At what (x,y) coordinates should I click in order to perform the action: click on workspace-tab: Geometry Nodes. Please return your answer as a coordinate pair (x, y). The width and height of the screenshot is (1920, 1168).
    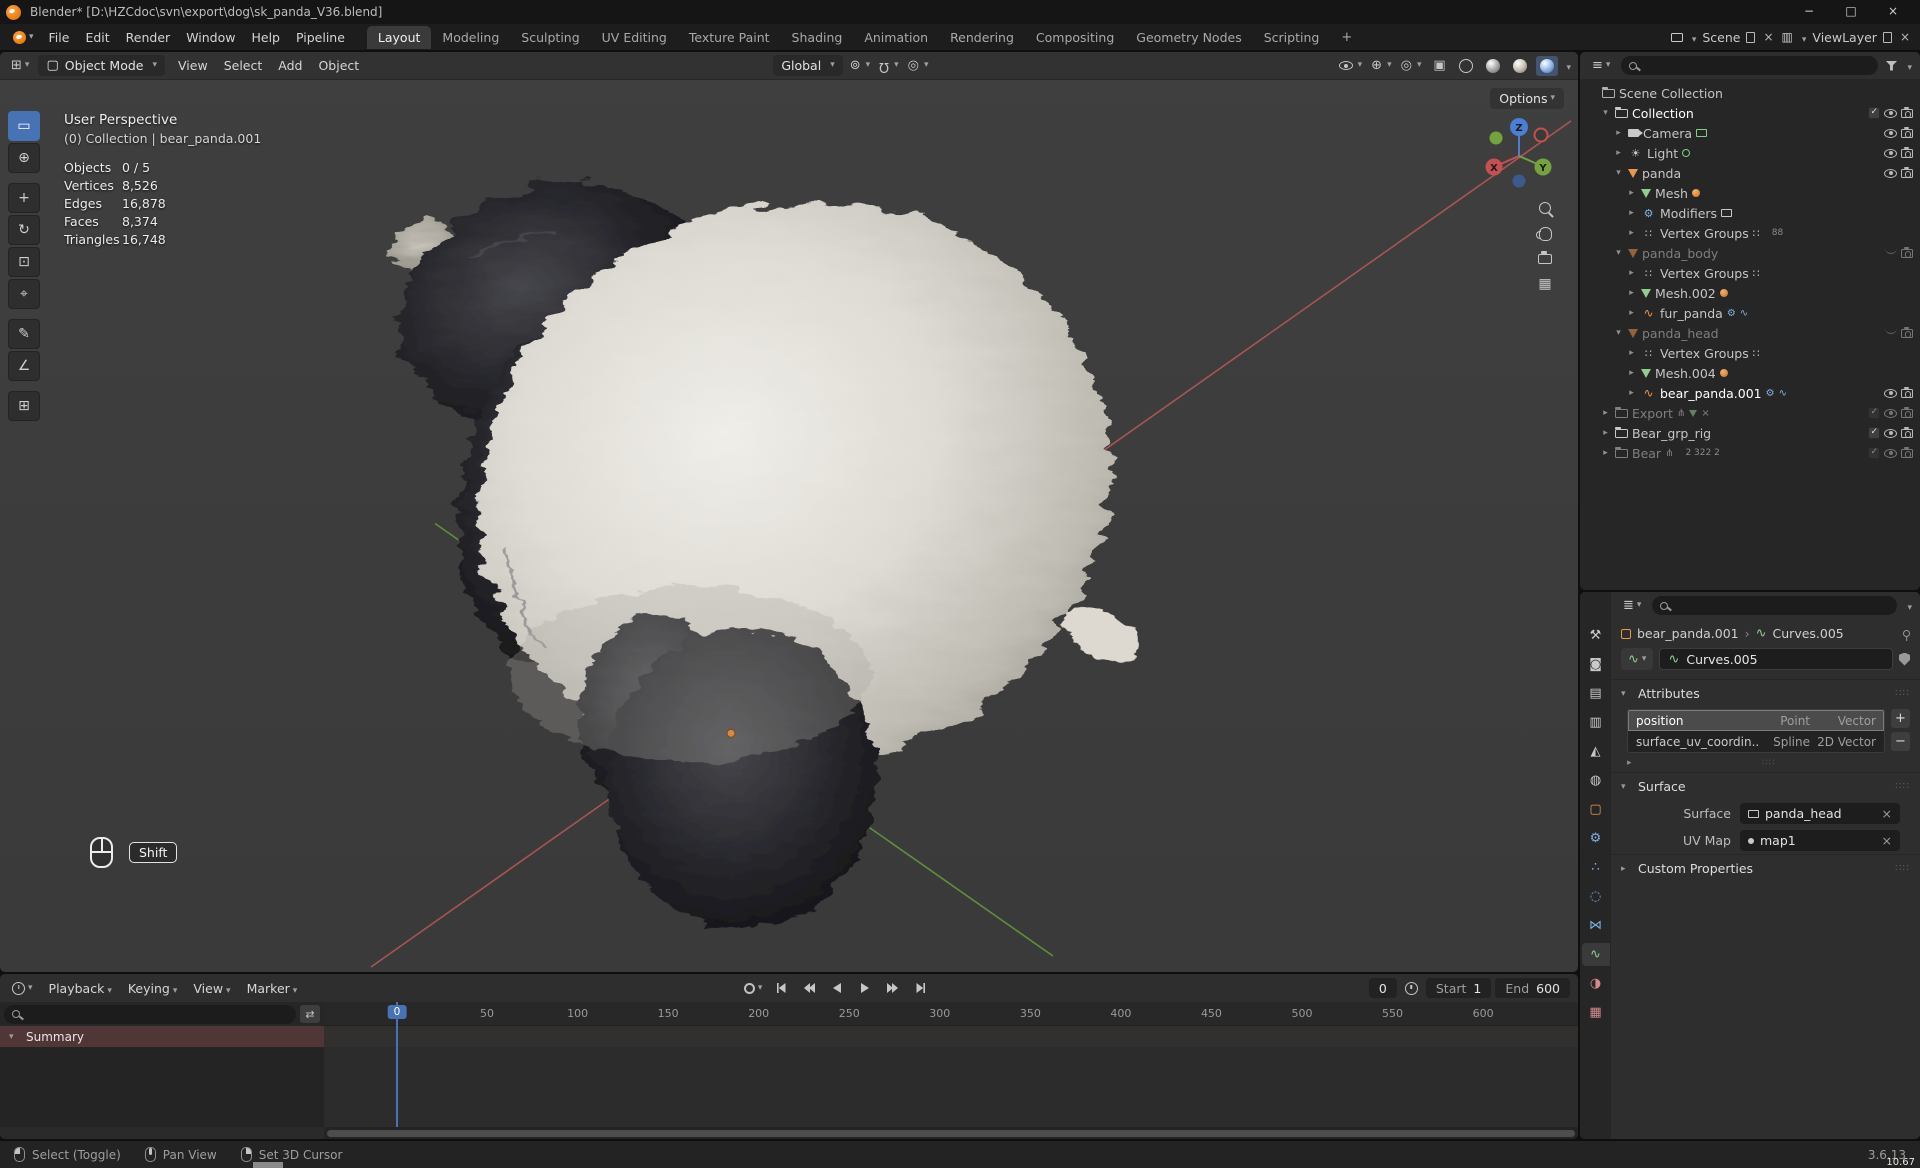
    Looking at the image, I should click on (1188, 37).